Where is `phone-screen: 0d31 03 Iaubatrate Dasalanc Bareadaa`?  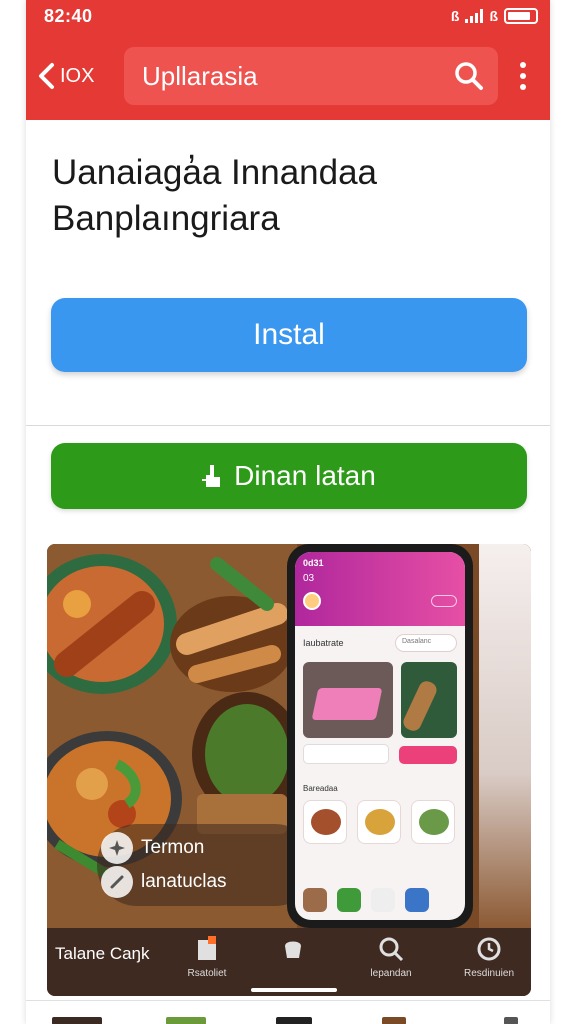 phone-screen: 0d31 03 Iaubatrate Dasalanc Bareadaa is located at coordinates (380, 736).